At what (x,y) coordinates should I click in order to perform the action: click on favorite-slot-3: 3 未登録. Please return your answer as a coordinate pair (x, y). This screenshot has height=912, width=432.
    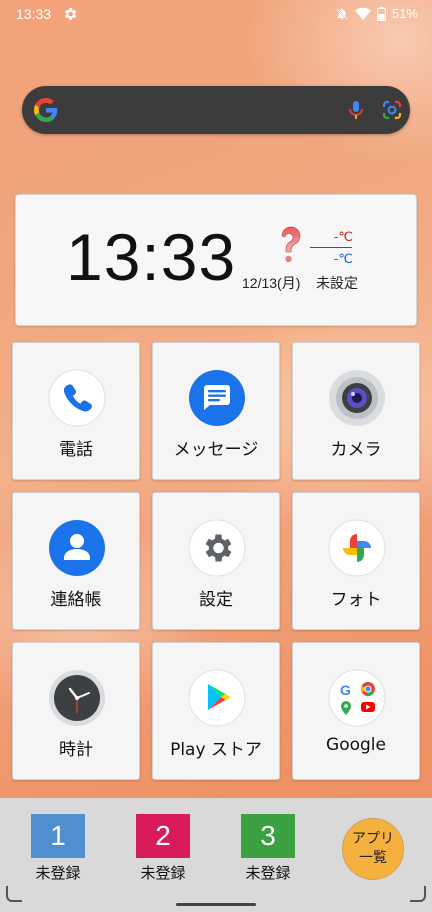
    Looking at the image, I should click on (269, 848).